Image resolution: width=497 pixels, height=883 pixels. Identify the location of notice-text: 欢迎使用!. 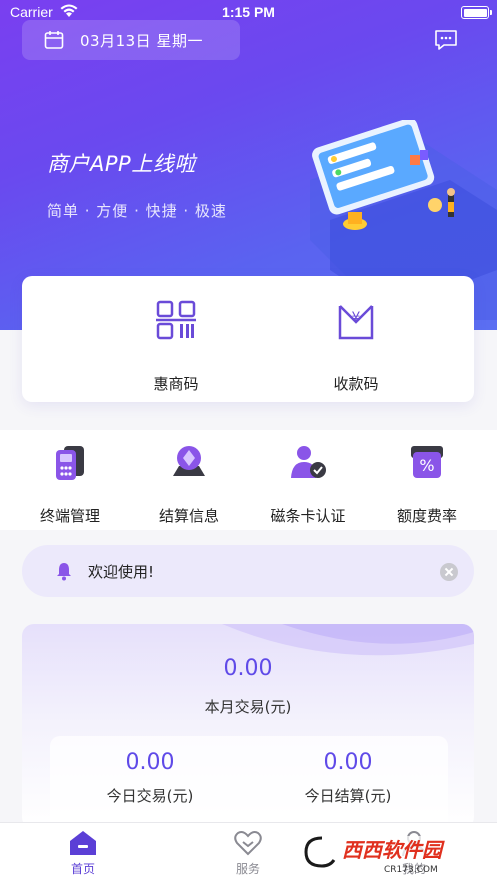
(121, 572).